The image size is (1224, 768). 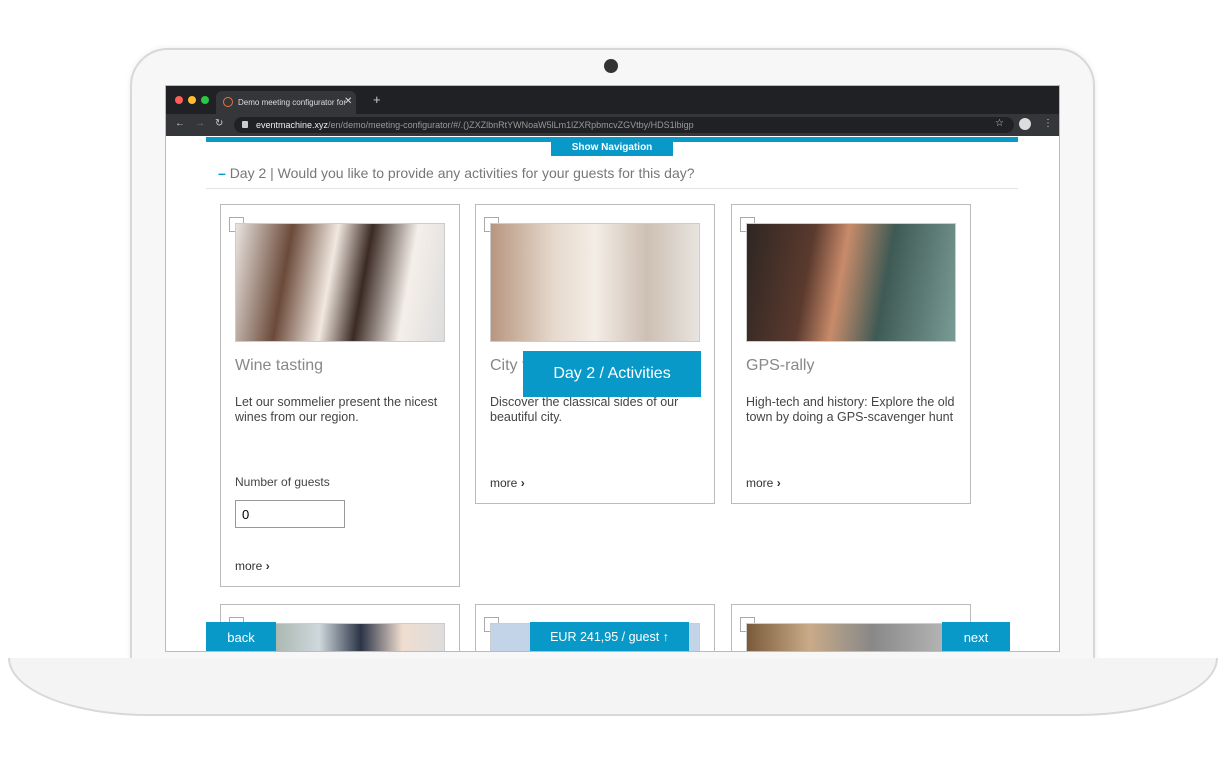 What do you see at coordinates (611, 66) in the screenshot?
I see `webcam` at bounding box center [611, 66].